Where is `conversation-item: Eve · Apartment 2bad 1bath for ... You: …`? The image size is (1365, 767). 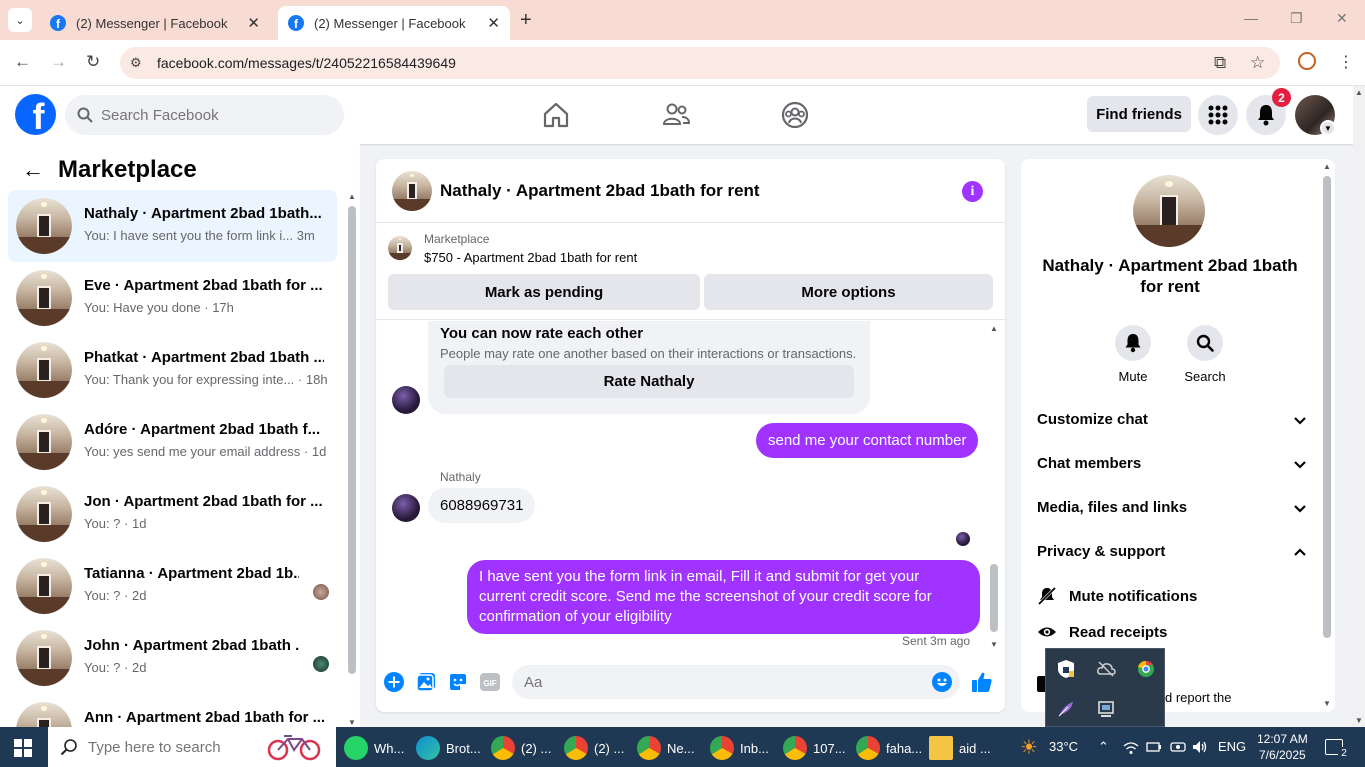
conversation-item: Eve · Apartment 2bad 1bath for ... You: … is located at coordinates (172, 298).